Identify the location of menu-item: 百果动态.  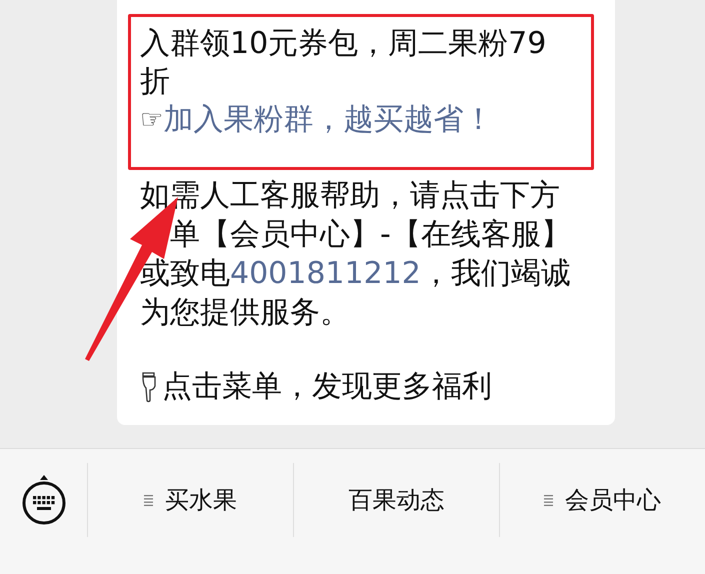
(396, 500).